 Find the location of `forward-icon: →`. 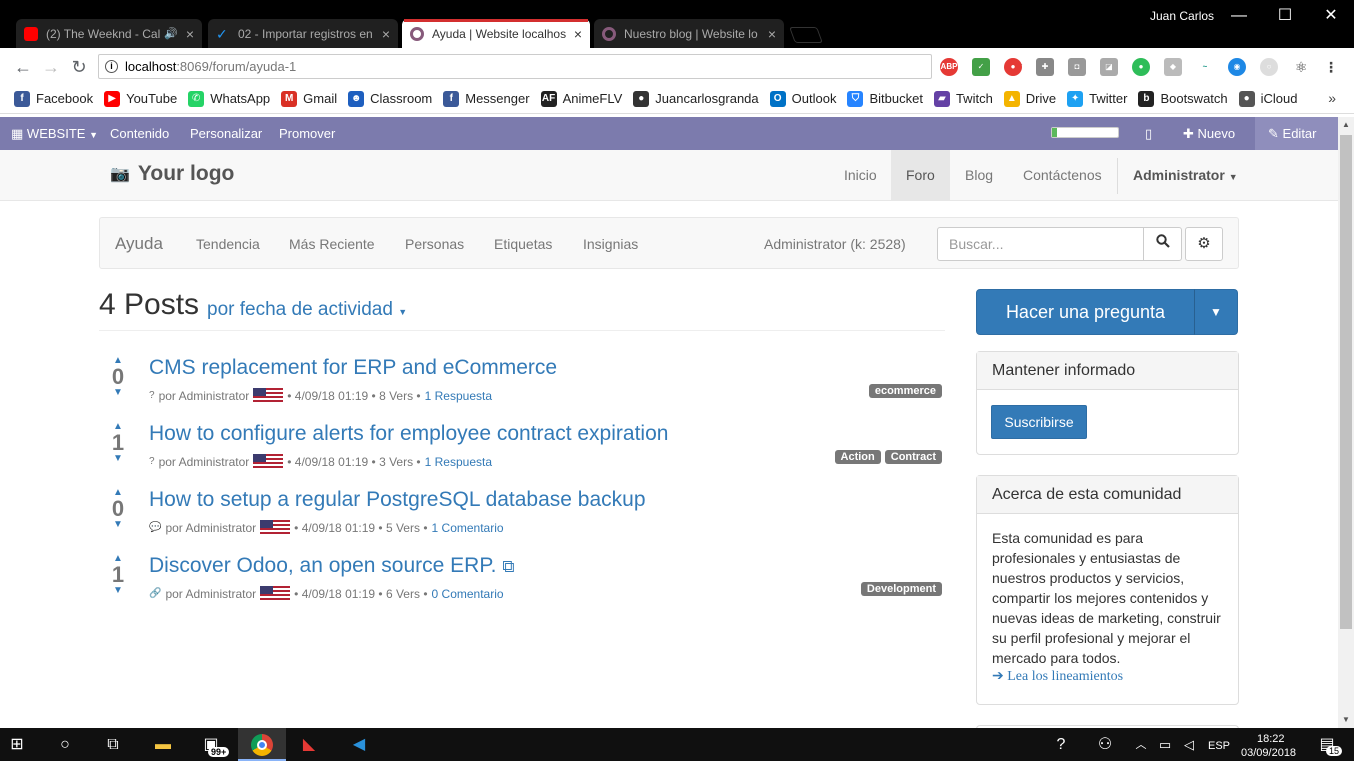

forward-icon: → is located at coordinates (51, 67).